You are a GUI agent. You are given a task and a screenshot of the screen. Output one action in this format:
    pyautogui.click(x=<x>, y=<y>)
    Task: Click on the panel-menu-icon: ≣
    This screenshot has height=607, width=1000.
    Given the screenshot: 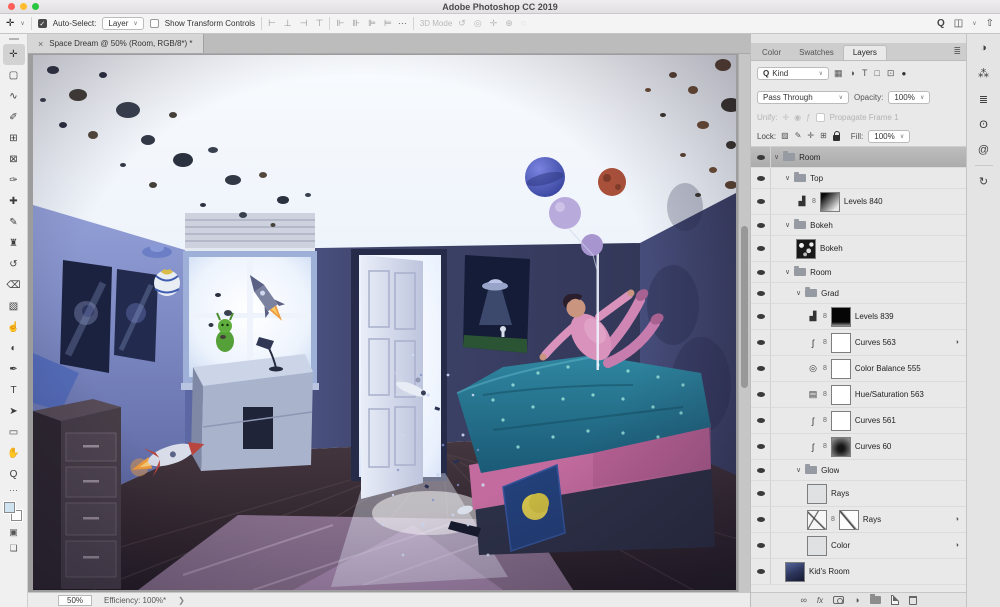 What is the action you would take?
    pyautogui.click(x=957, y=51)
    